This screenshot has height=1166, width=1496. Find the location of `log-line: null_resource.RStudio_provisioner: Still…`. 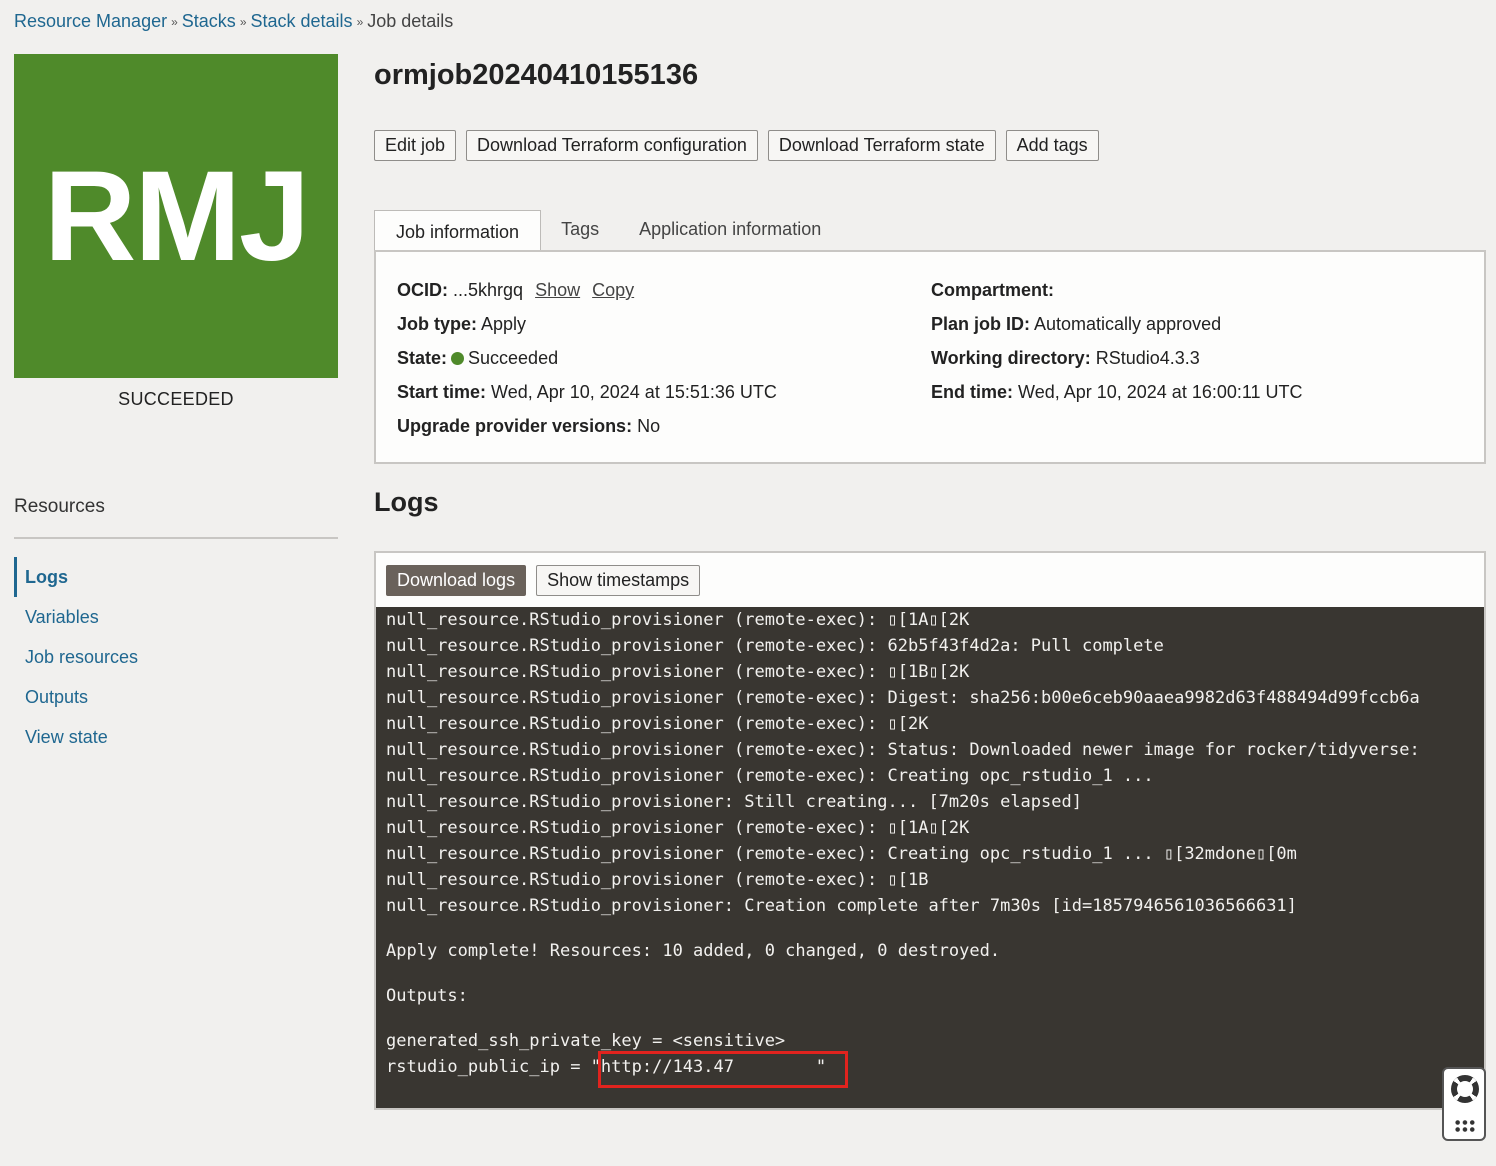

log-line: null_resource.RStudio_provisioner: Still… is located at coordinates (734, 802).